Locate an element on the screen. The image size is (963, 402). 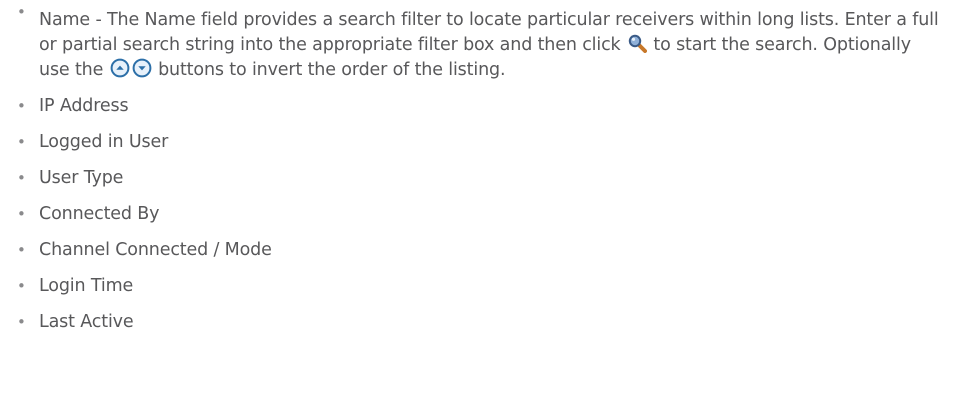
sort-ascending-icon is located at coordinates (120, 68).